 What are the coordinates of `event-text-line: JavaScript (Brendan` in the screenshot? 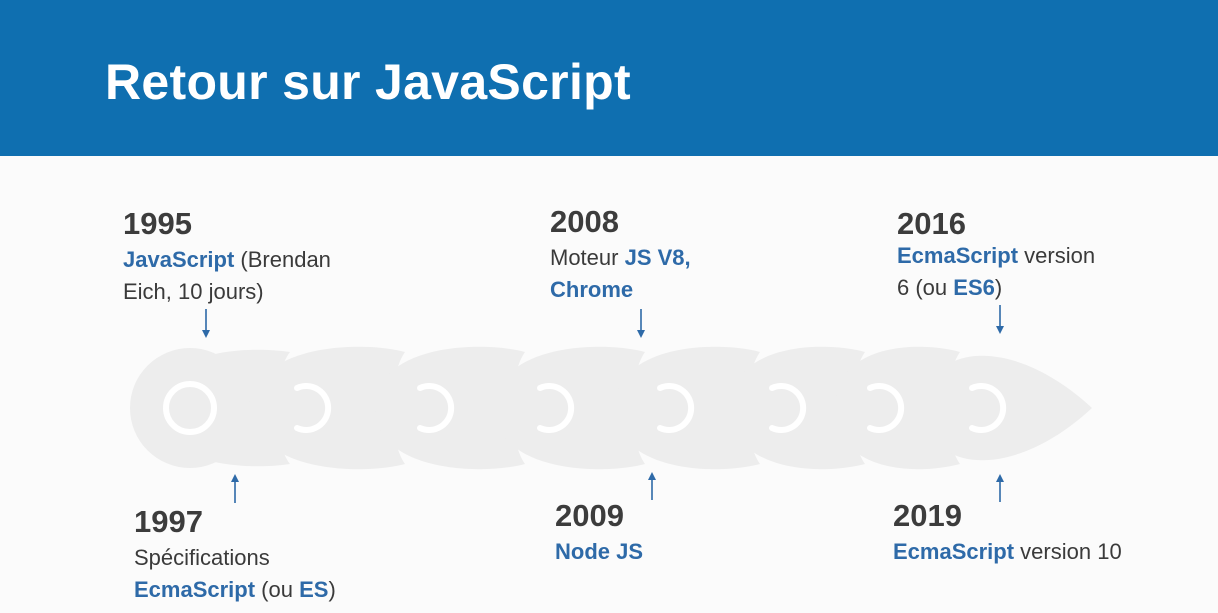 It's located at (227, 260).